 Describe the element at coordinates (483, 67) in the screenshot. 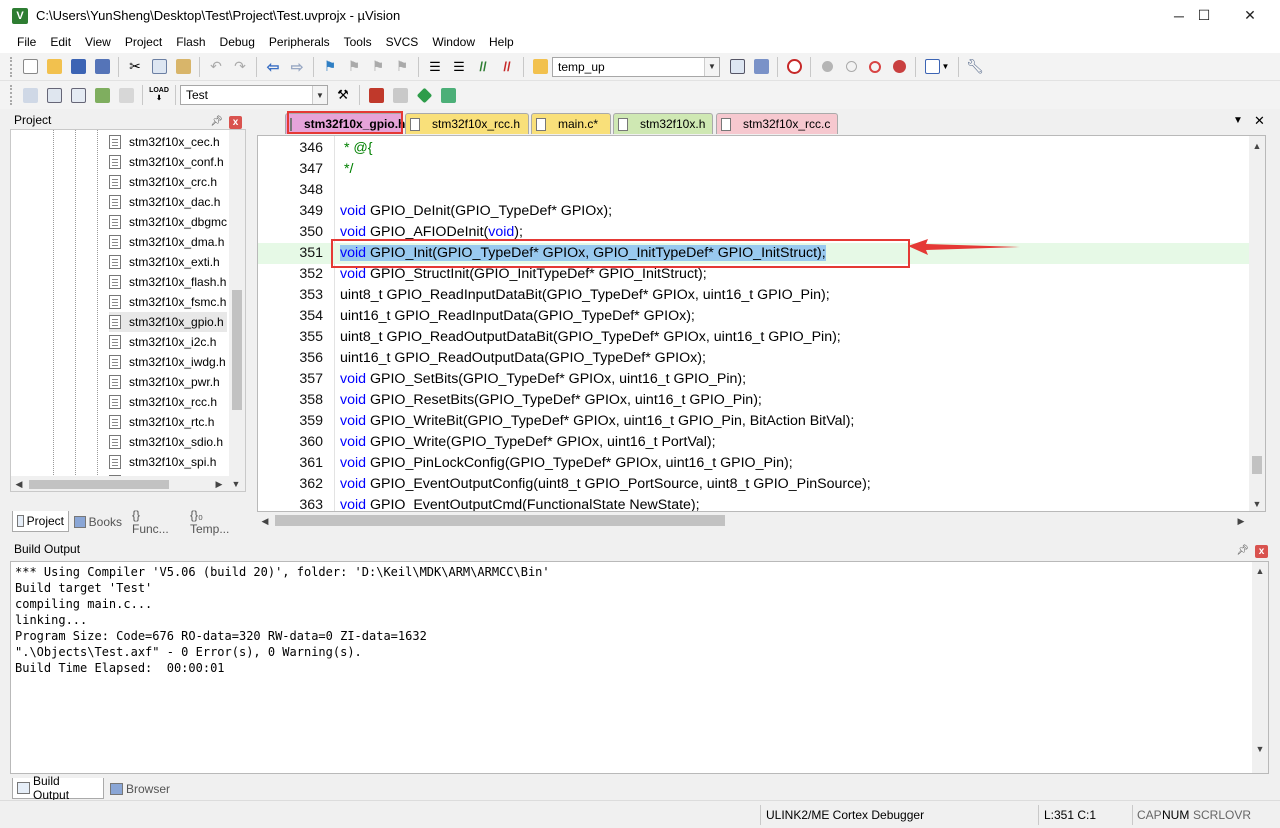

I see `comment-button: //` at that location.